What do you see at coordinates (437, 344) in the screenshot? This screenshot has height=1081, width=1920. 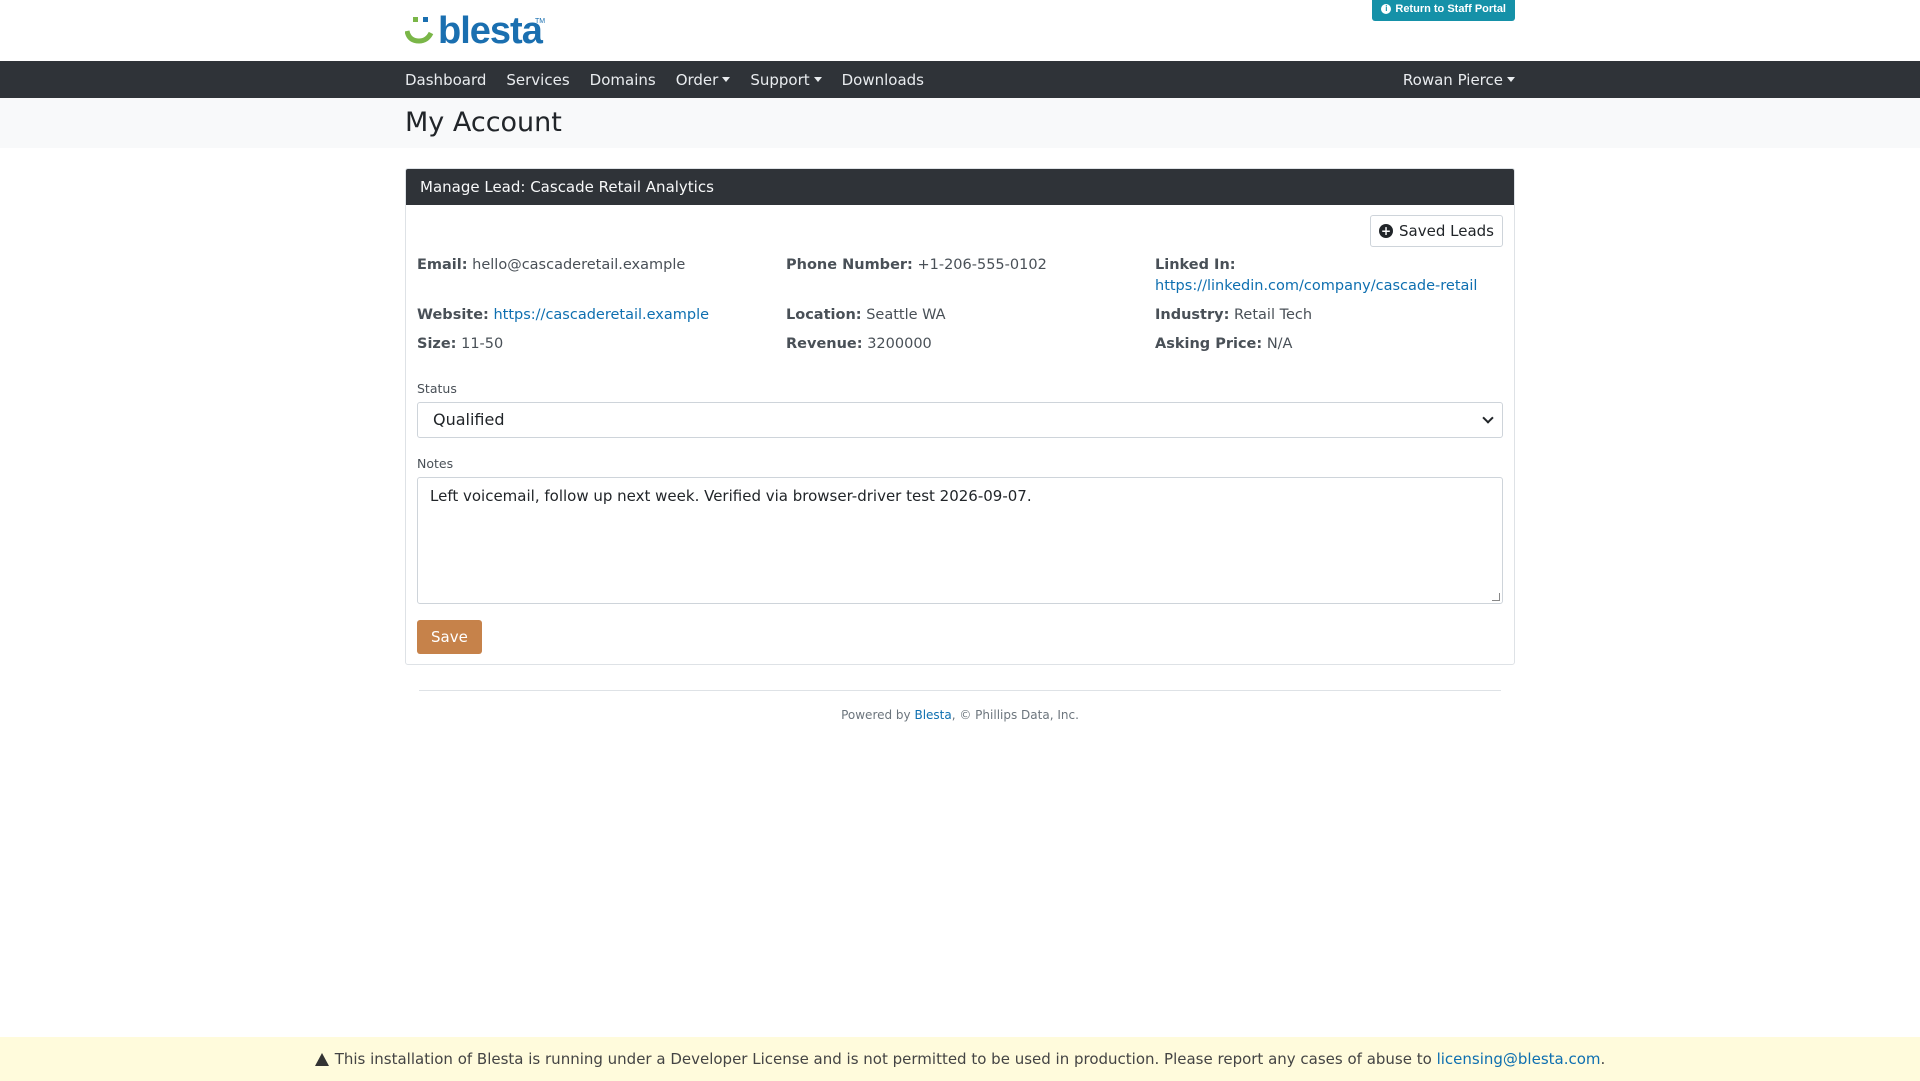 I see `size-label: Size:` at bounding box center [437, 344].